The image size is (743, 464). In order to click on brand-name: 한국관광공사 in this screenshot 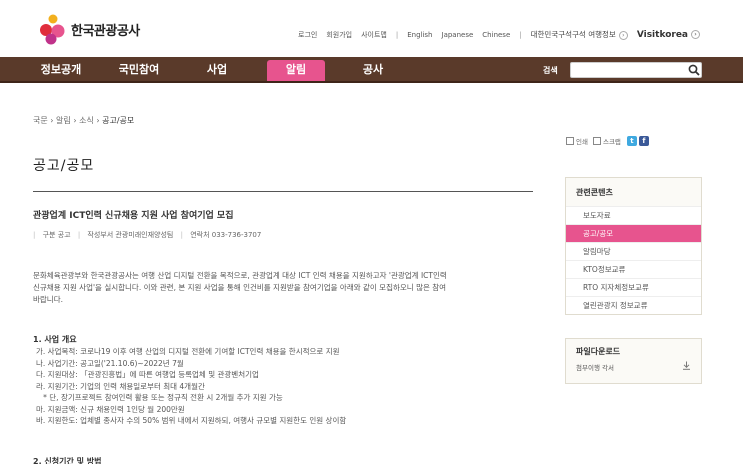, I will do `click(105, 29)`.